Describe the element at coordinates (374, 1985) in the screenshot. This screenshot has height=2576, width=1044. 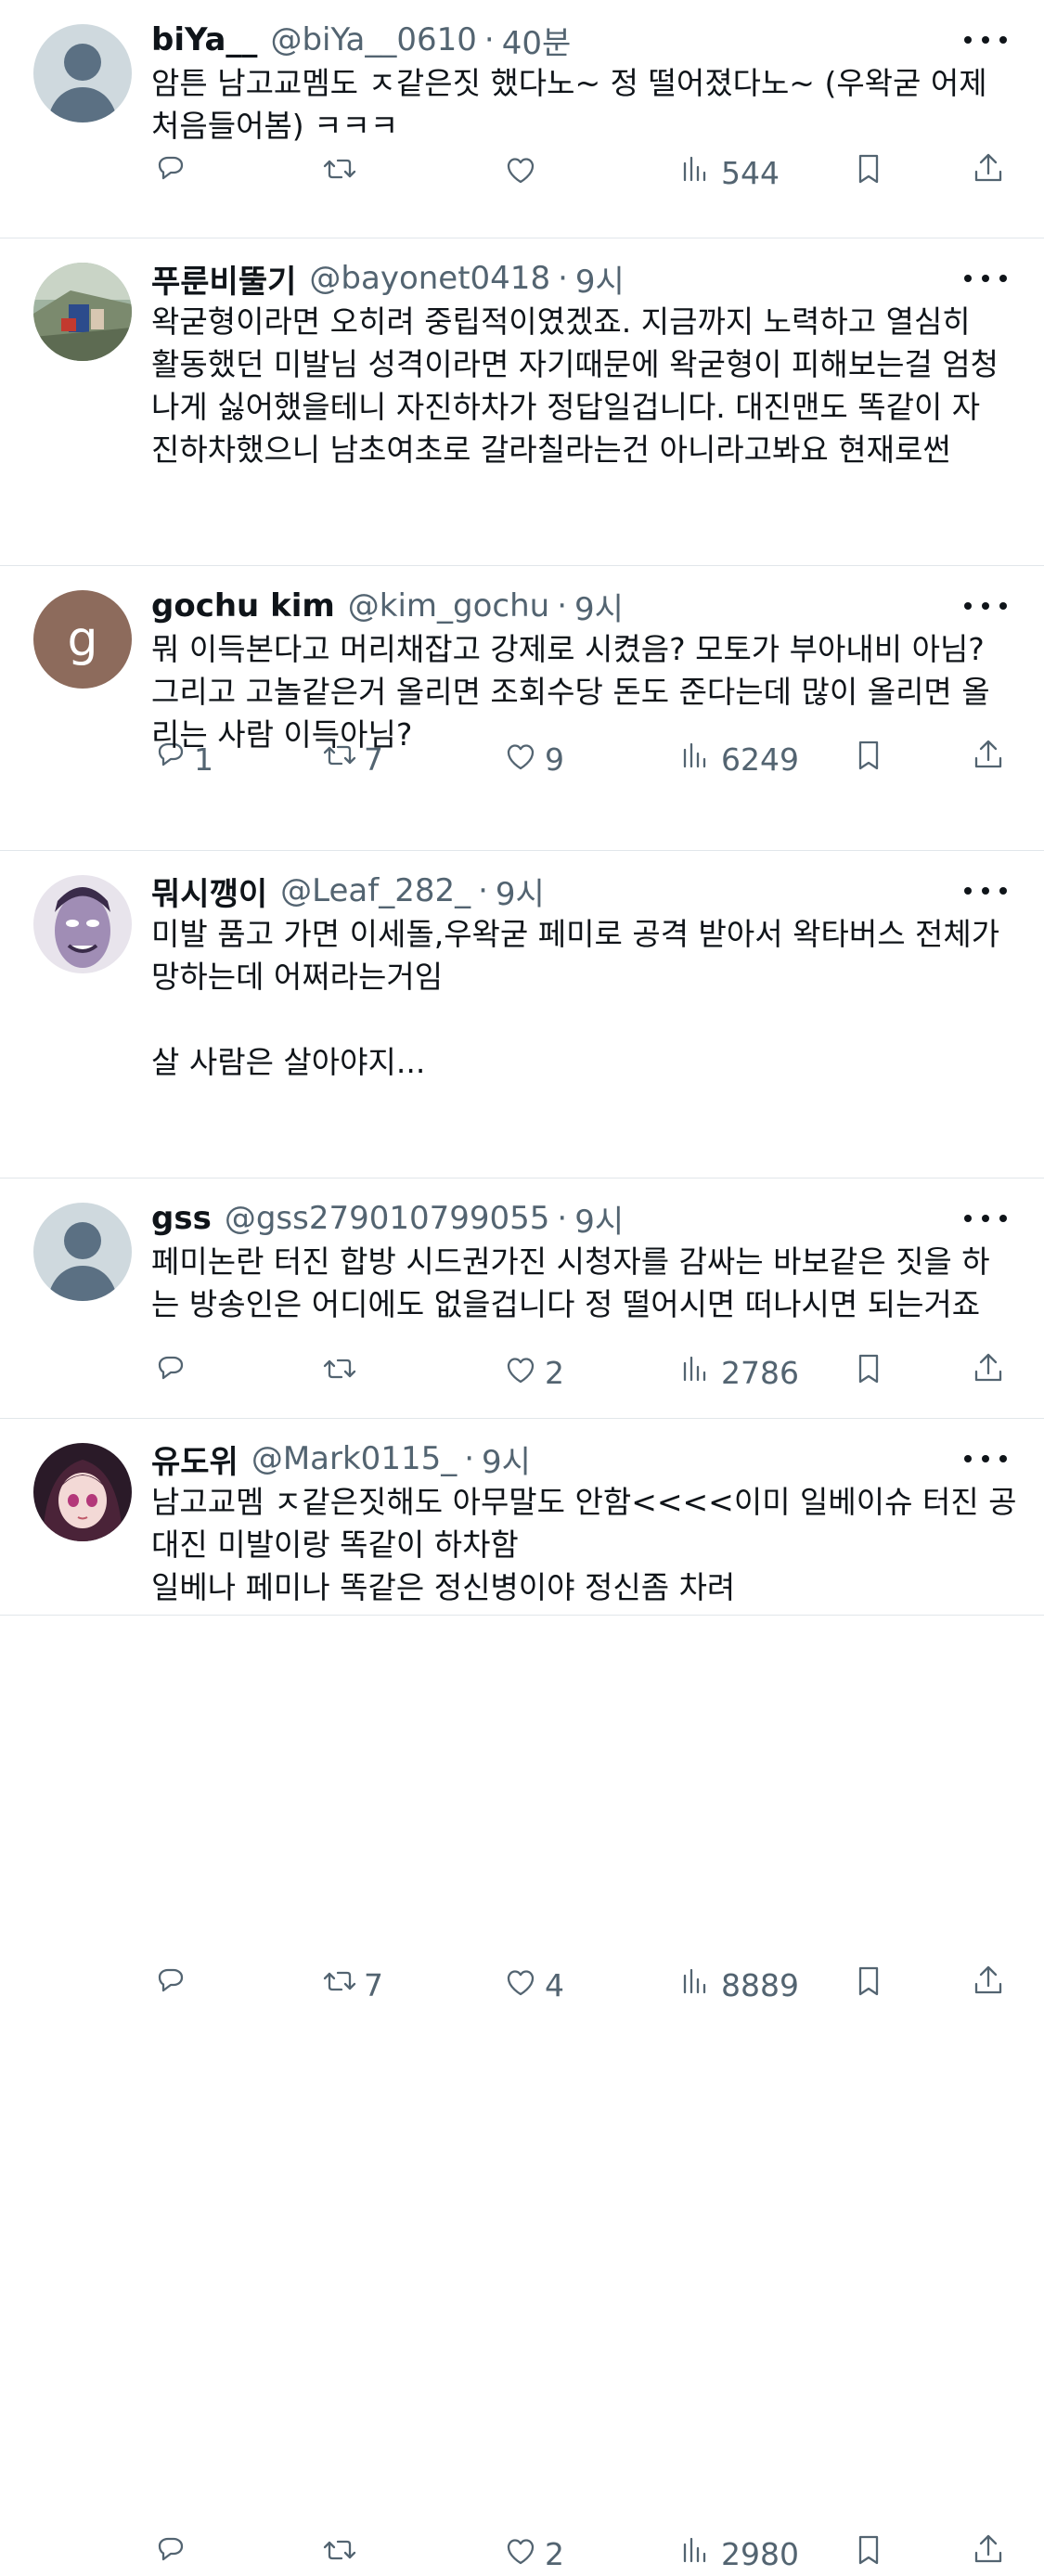
I see `retweets-count: 7` at that location.